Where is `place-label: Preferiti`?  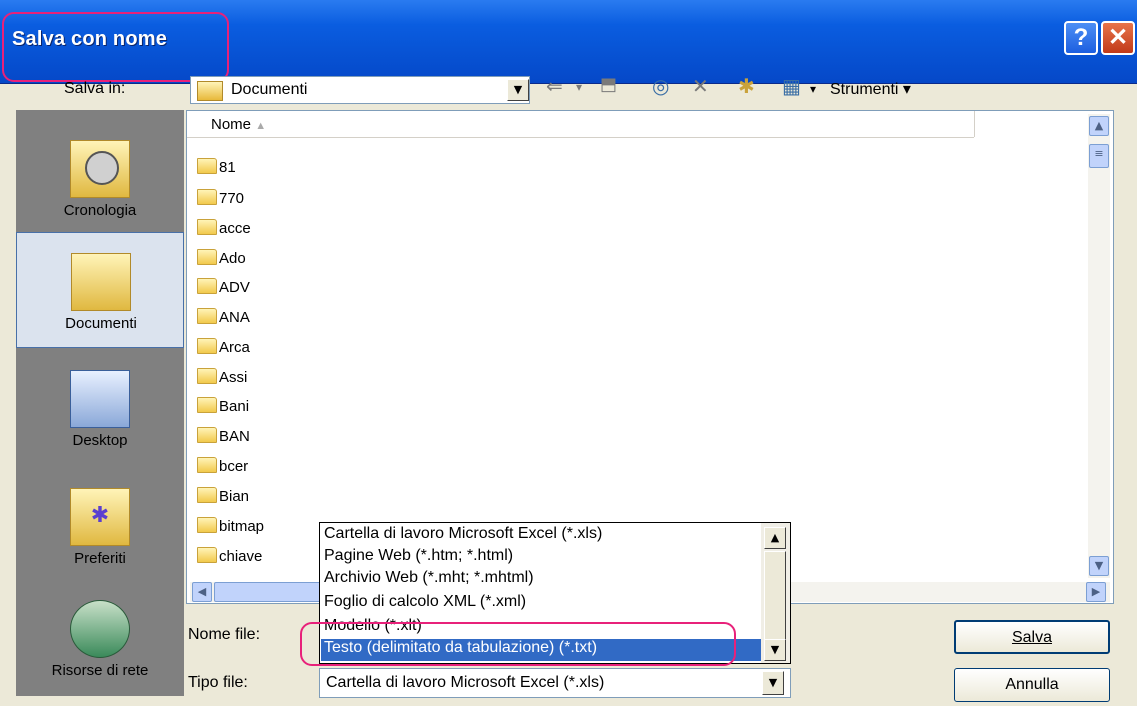 place-label: Preferiti is located at coordinates (100, 558).